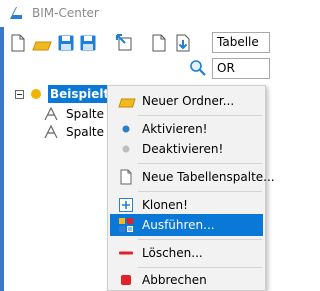  What do you see at coordinates (137, 53) in the screenshot?
I see `toolbar: Tabelle OR` at bounding box center [137, 53].